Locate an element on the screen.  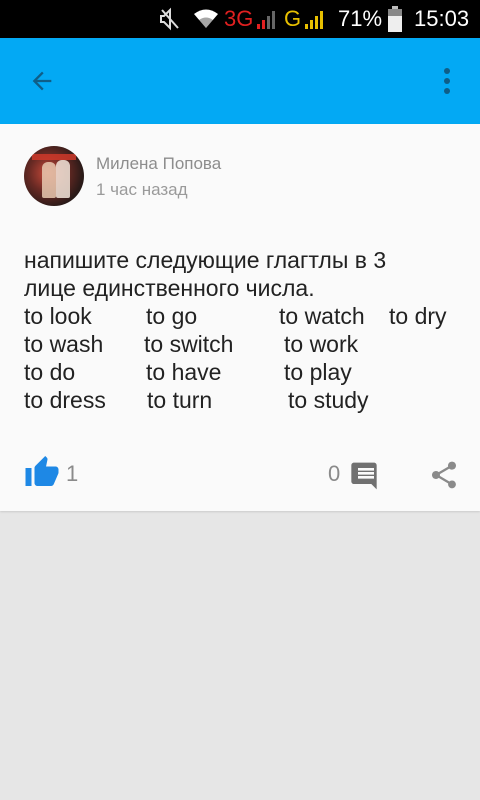
verb: to turn is located at coordinates (180, 400).